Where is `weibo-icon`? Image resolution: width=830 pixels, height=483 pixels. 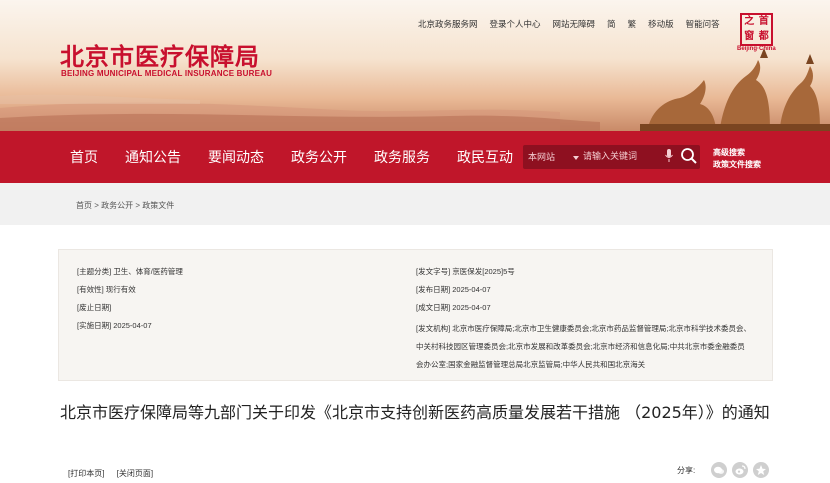 weibo-icon is located at coordinates (740, 470).